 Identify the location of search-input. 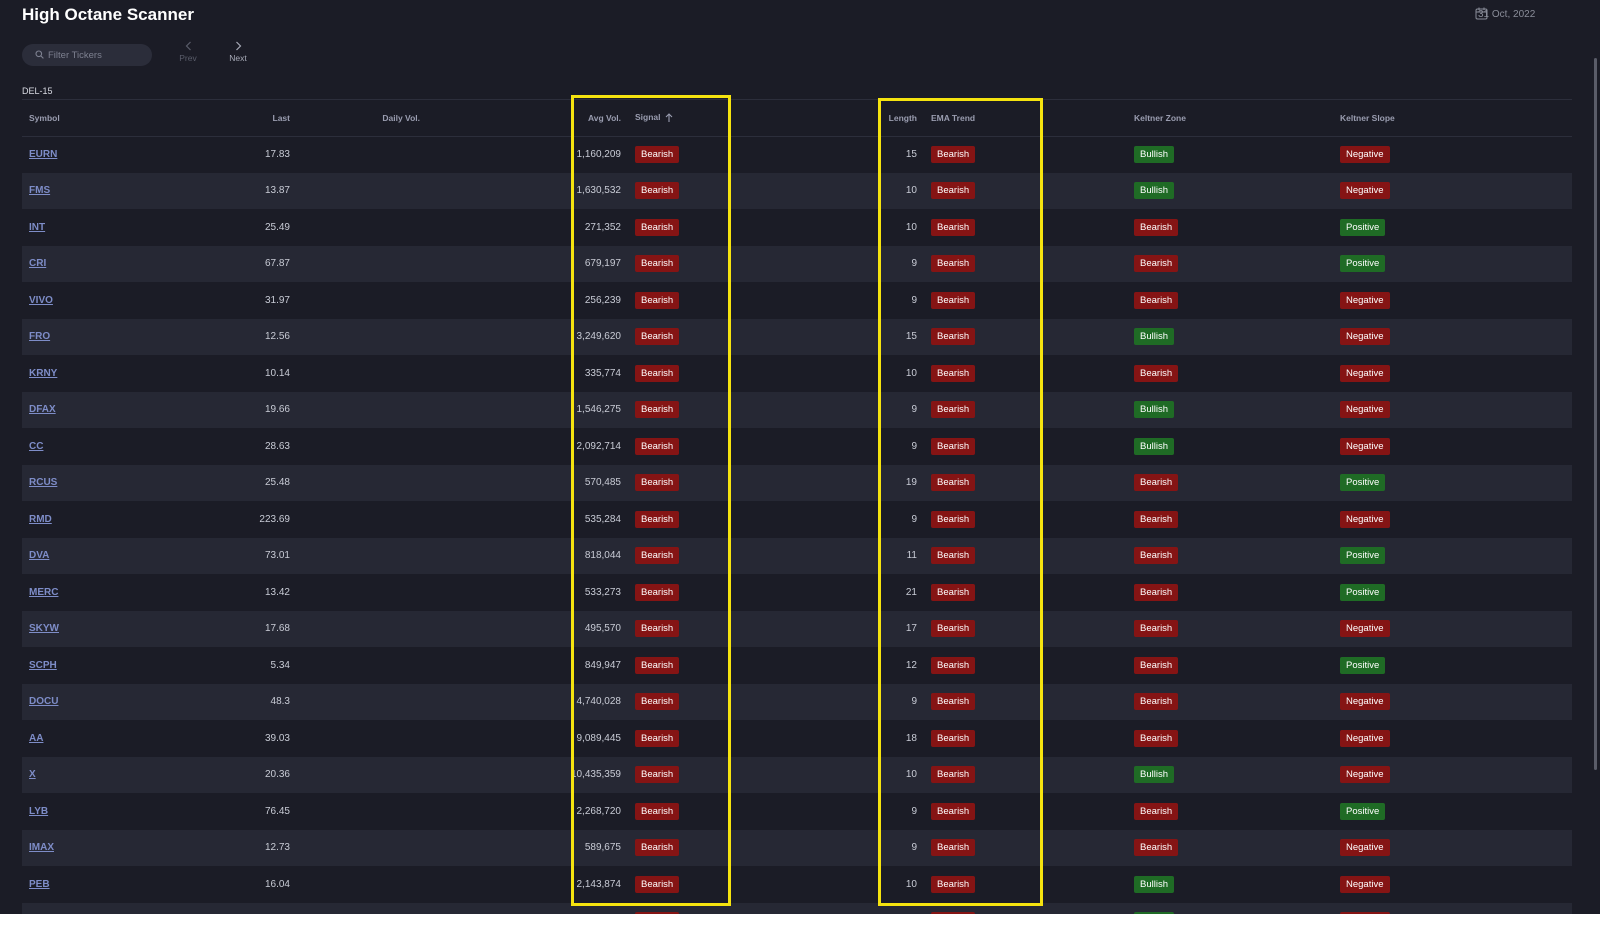
(98, 55).